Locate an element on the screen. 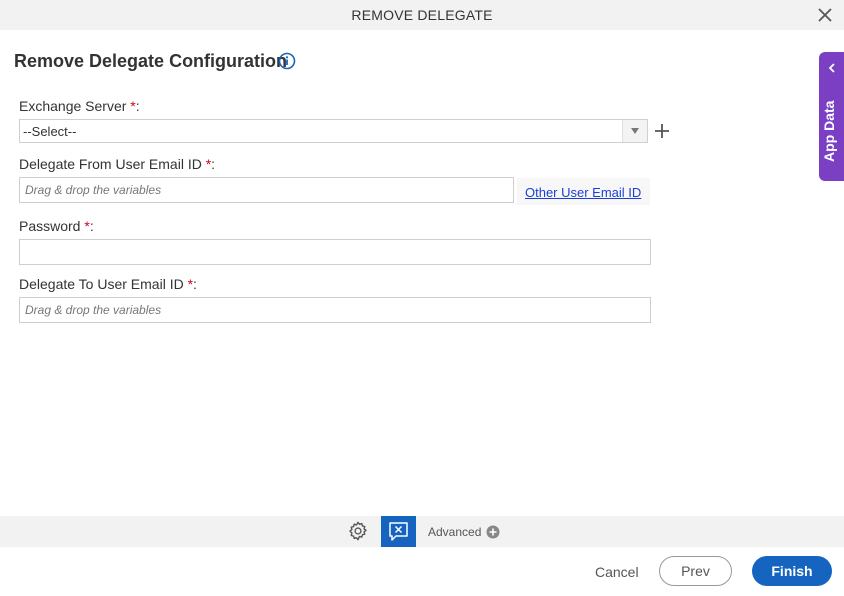  finish-button: Finish is located at coordinates (792, 571).